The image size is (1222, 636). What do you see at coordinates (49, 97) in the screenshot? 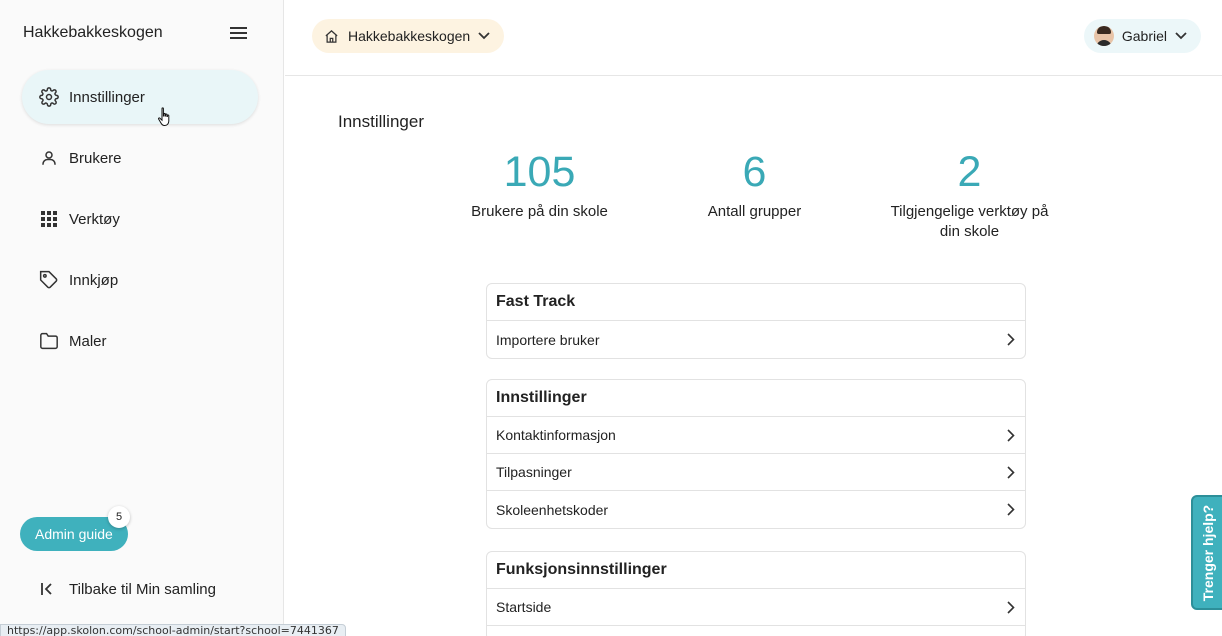
I see `gear-icon` at bounding box center [49, 97].